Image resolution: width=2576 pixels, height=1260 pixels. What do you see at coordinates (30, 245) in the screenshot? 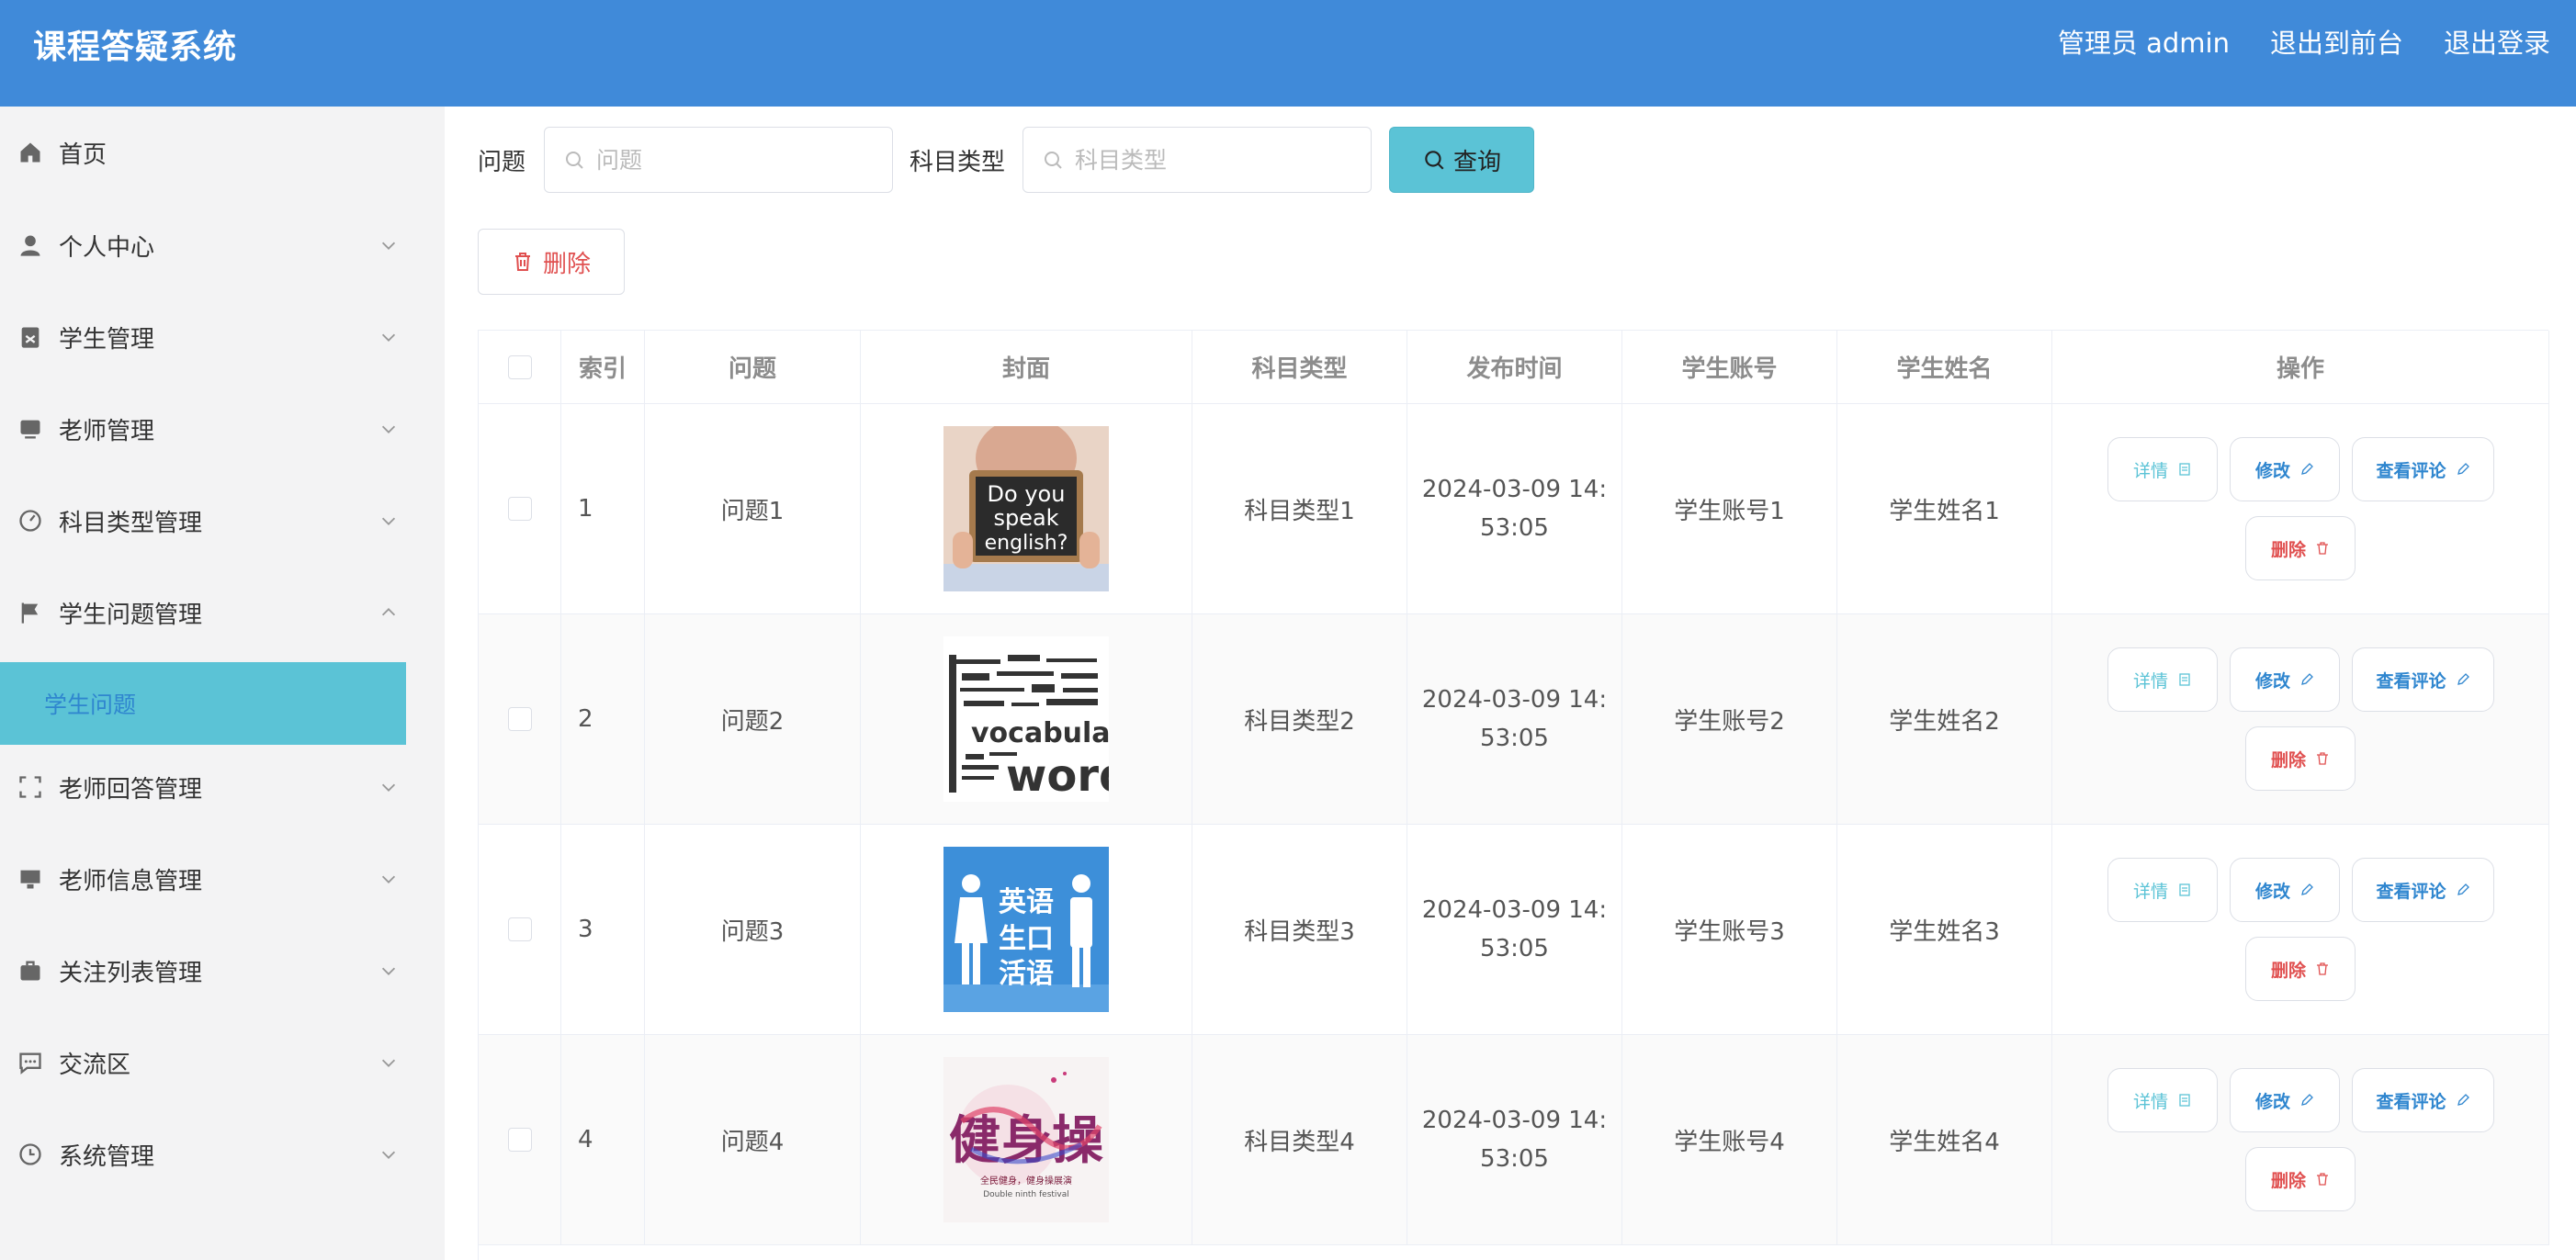
I see `user-icon` at bounding box center [30, 245].